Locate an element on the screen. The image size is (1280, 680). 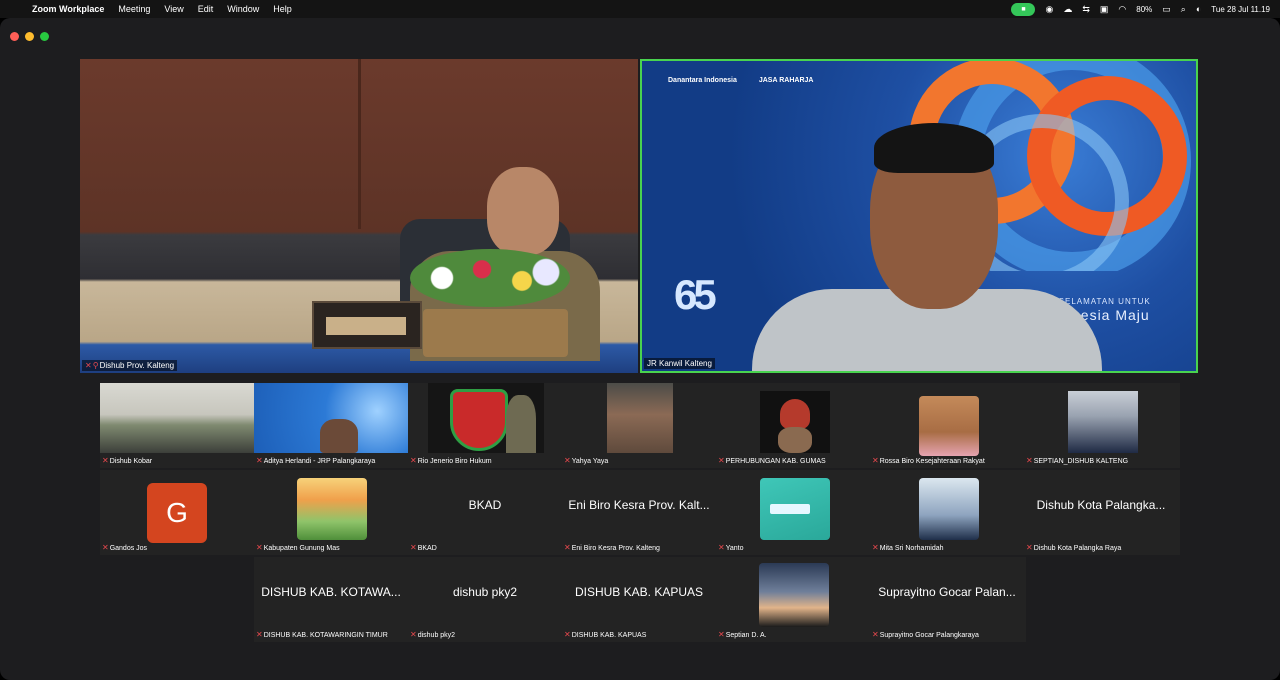
participant-tile: G ✕Gandos Jos is located at coordinates (177, 512).